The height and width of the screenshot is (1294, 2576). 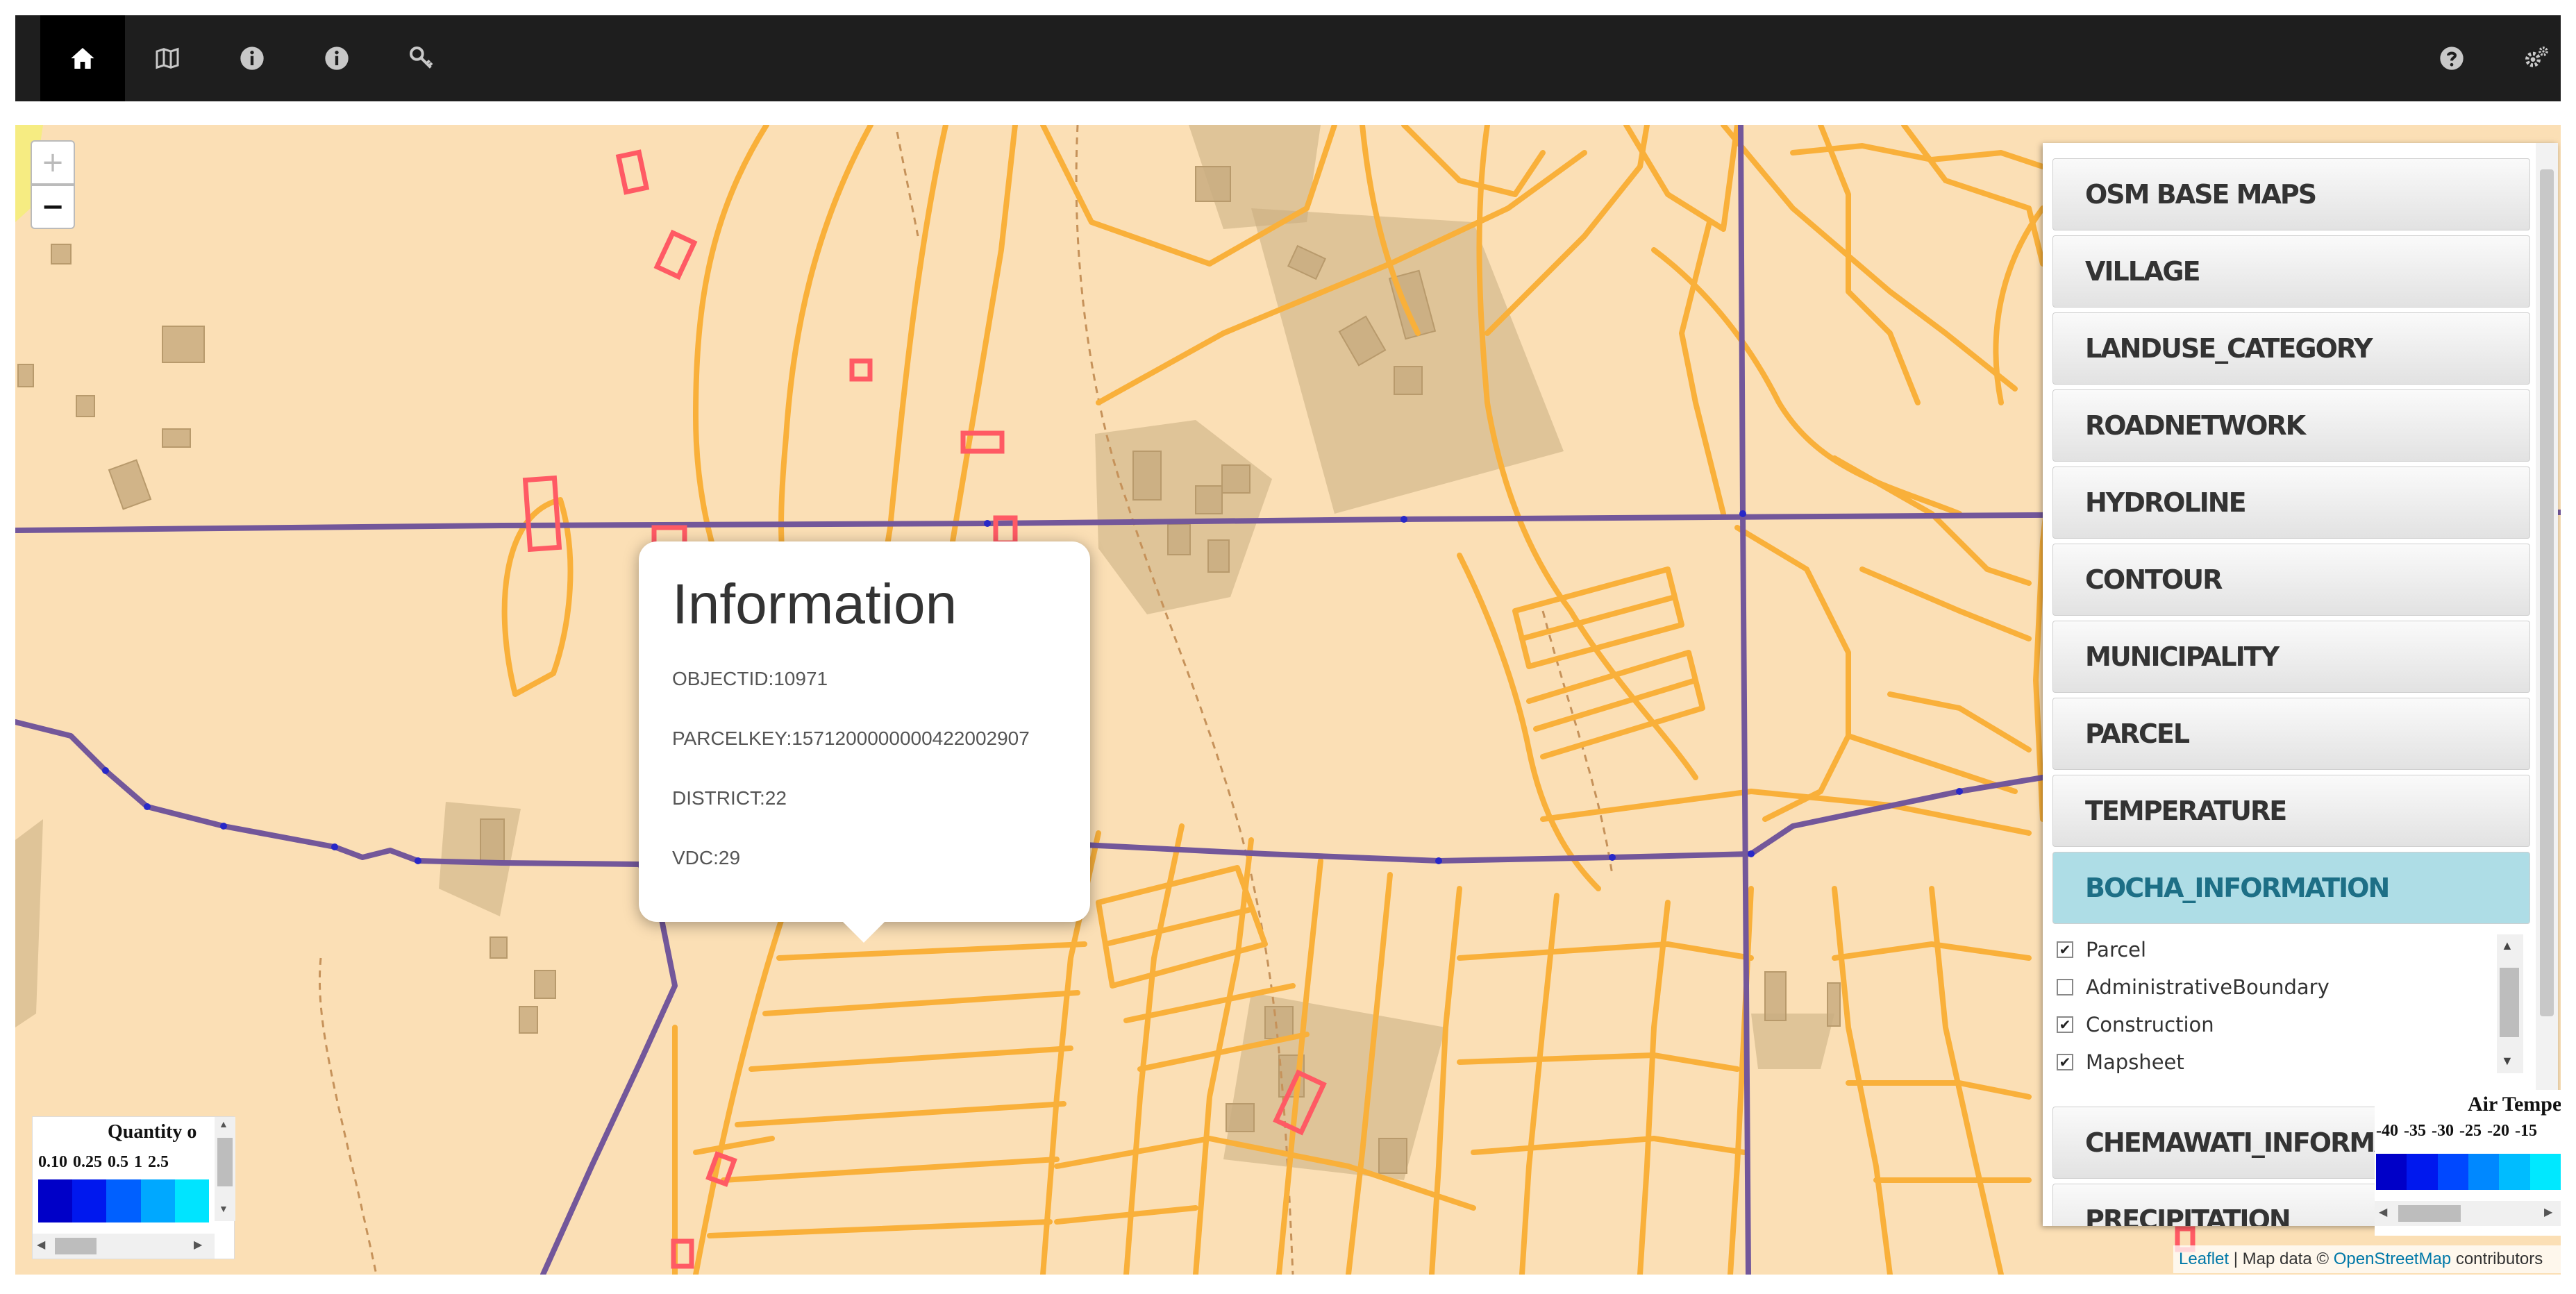 I want to click on sublayer-administrative-boundary: AdministrativeBoundary, so click(x=2193, y=987).